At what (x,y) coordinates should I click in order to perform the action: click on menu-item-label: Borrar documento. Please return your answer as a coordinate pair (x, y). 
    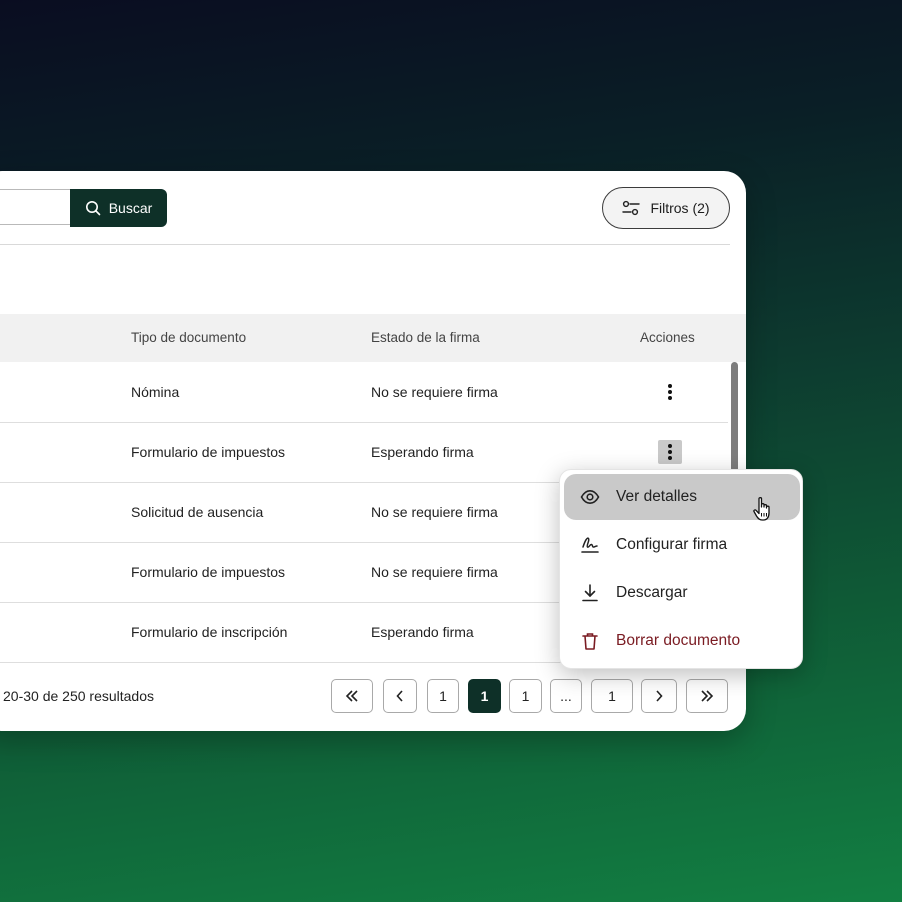
    Looking at the image, I should click on (678, 640).